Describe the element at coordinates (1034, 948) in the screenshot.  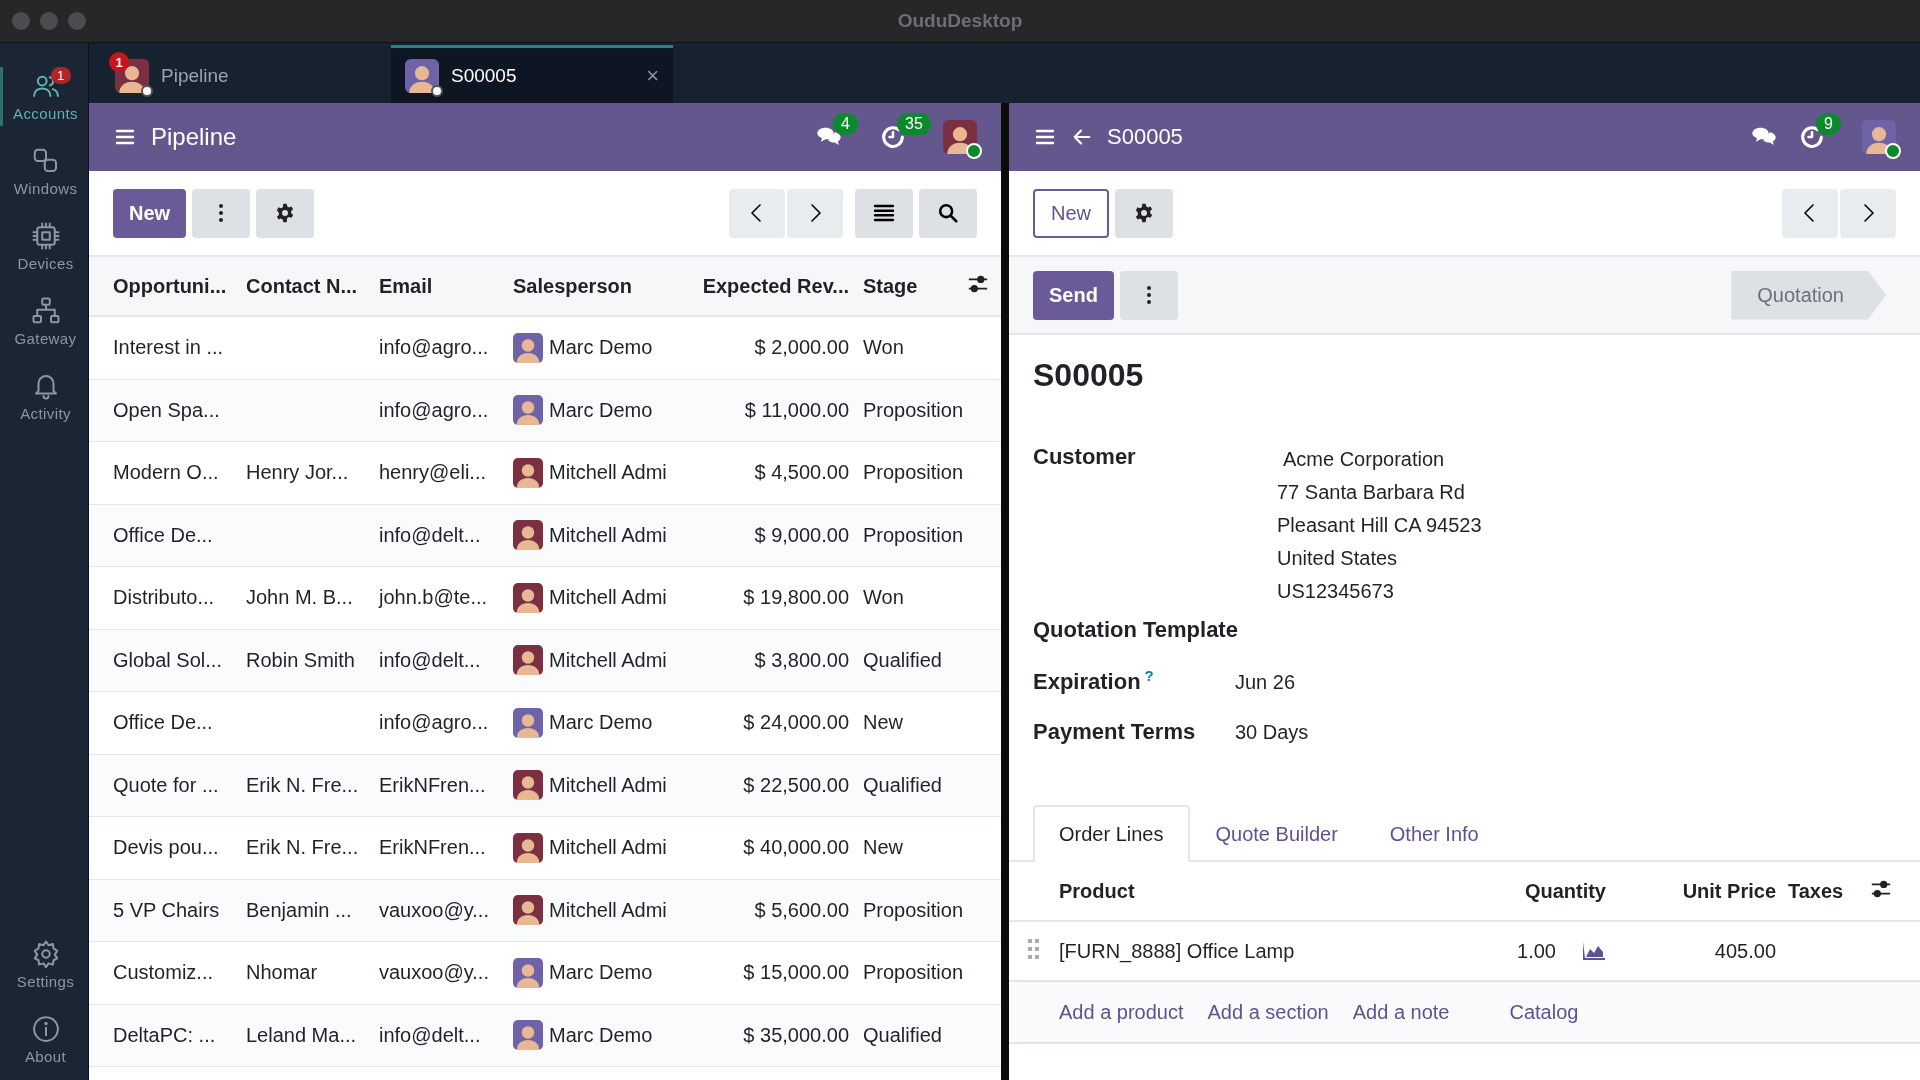
I see `drag-handle-icon` at that location.